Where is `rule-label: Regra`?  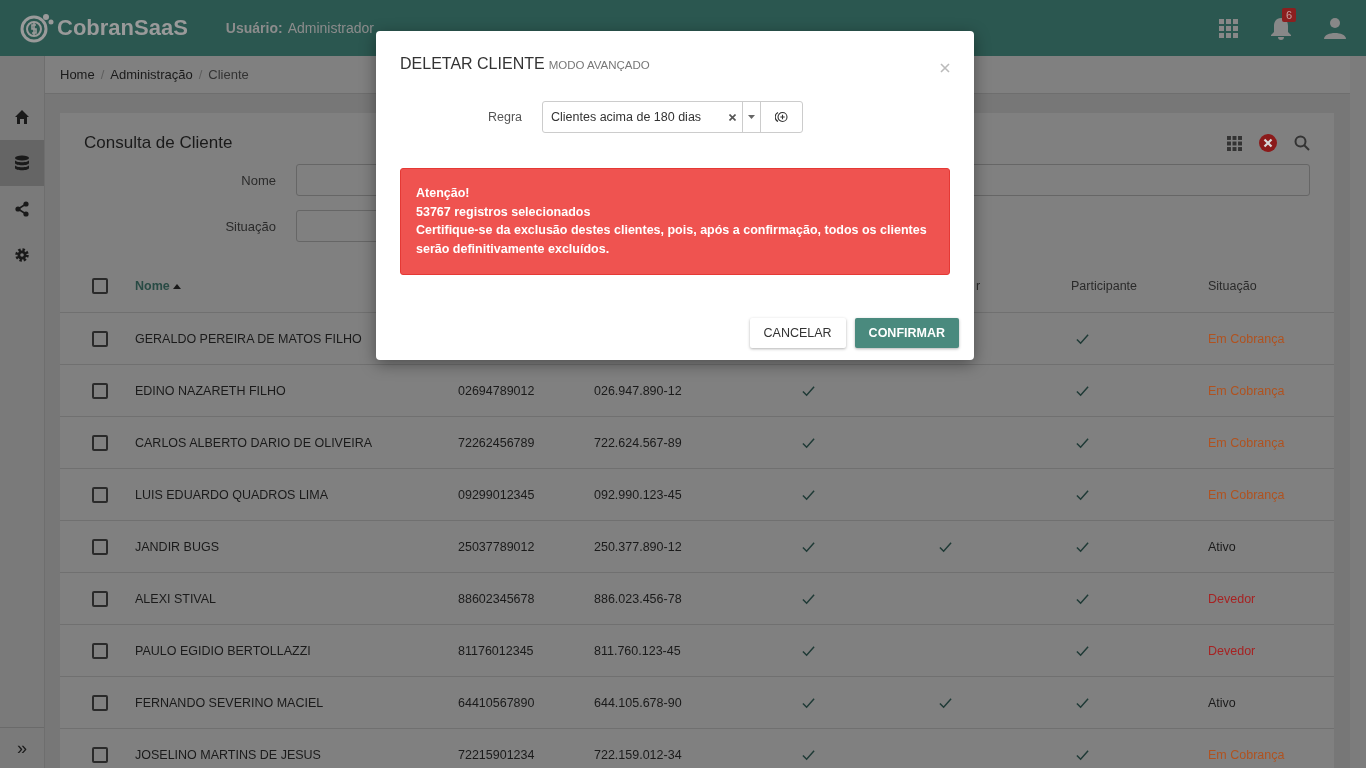
rule-label: Regra is located at coordinates (504, 117).